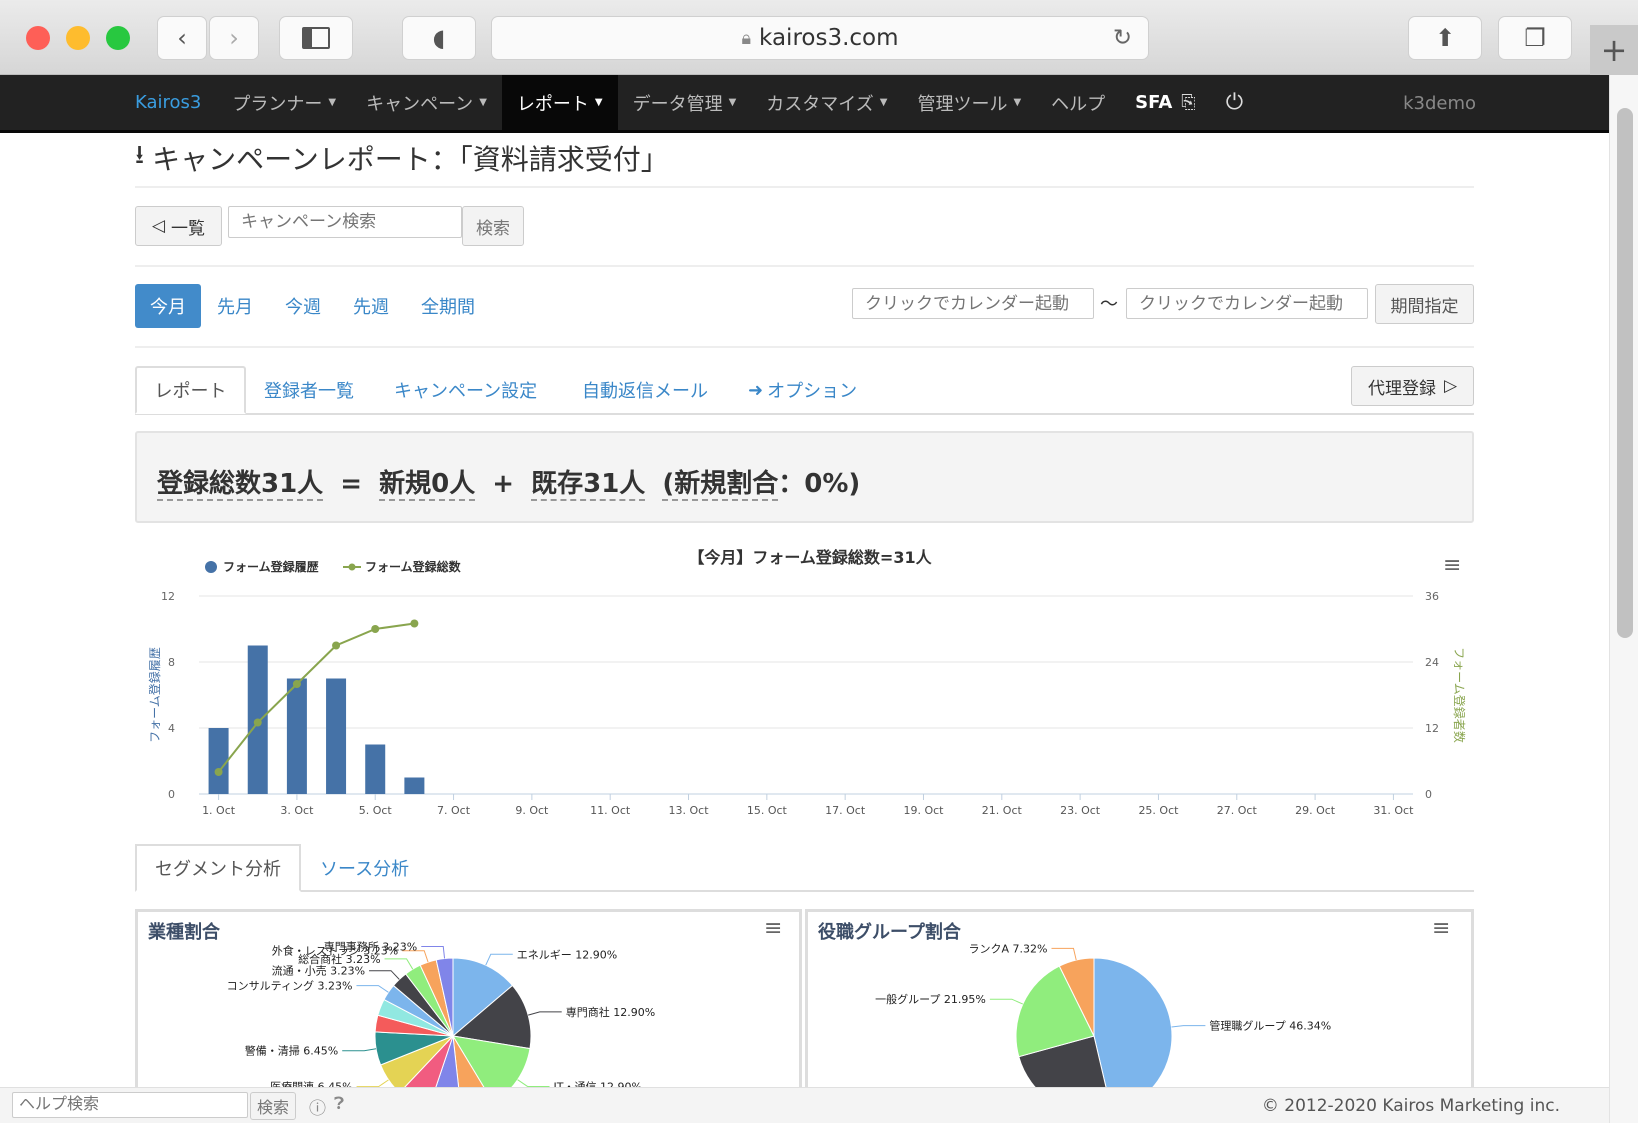  Describe the element at coordinates (235, 306) in the screenshot. I see `period-option: 先月` at that location.